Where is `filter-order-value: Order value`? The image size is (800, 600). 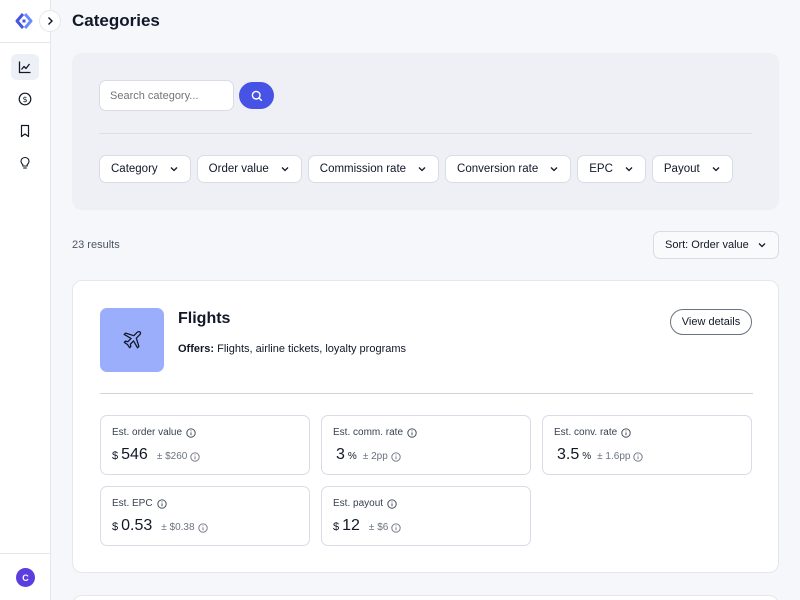 filter-order-value: Order value is located at coordinates (249, 169).